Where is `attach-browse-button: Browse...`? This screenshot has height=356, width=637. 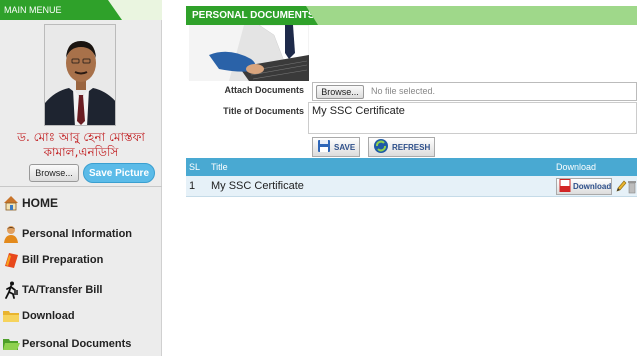 attach-browse-button: Browse... is located at coordinates (340, 92).